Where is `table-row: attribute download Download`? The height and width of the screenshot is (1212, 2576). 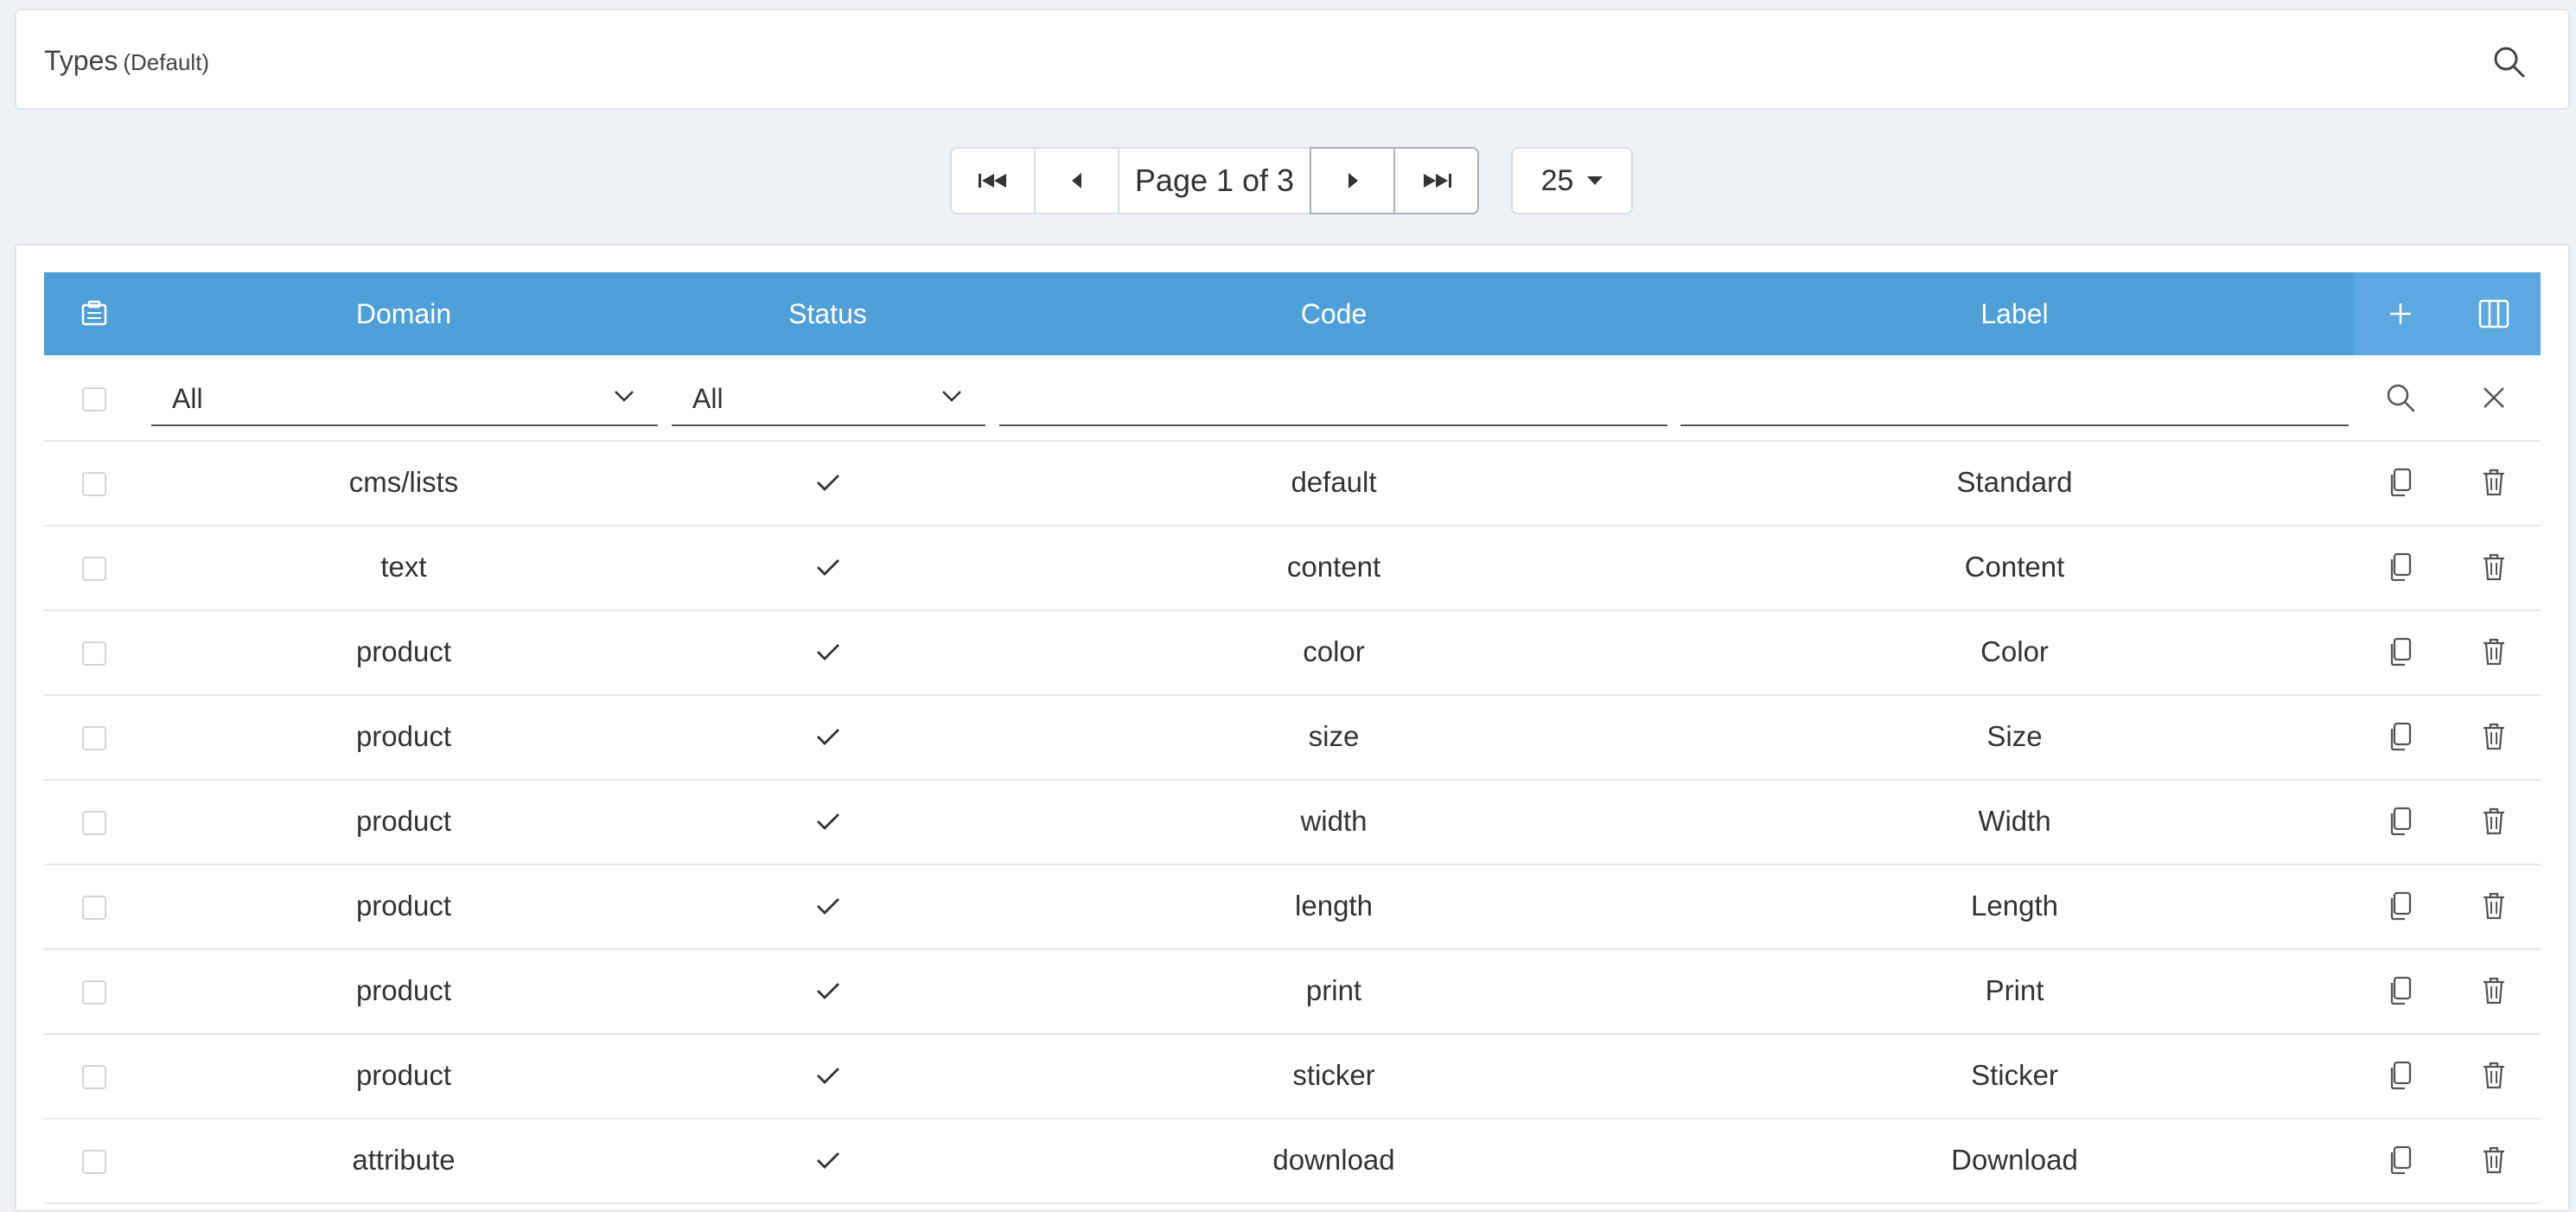
table-row: attribute download Download is located at coordinates (1292, 1161).